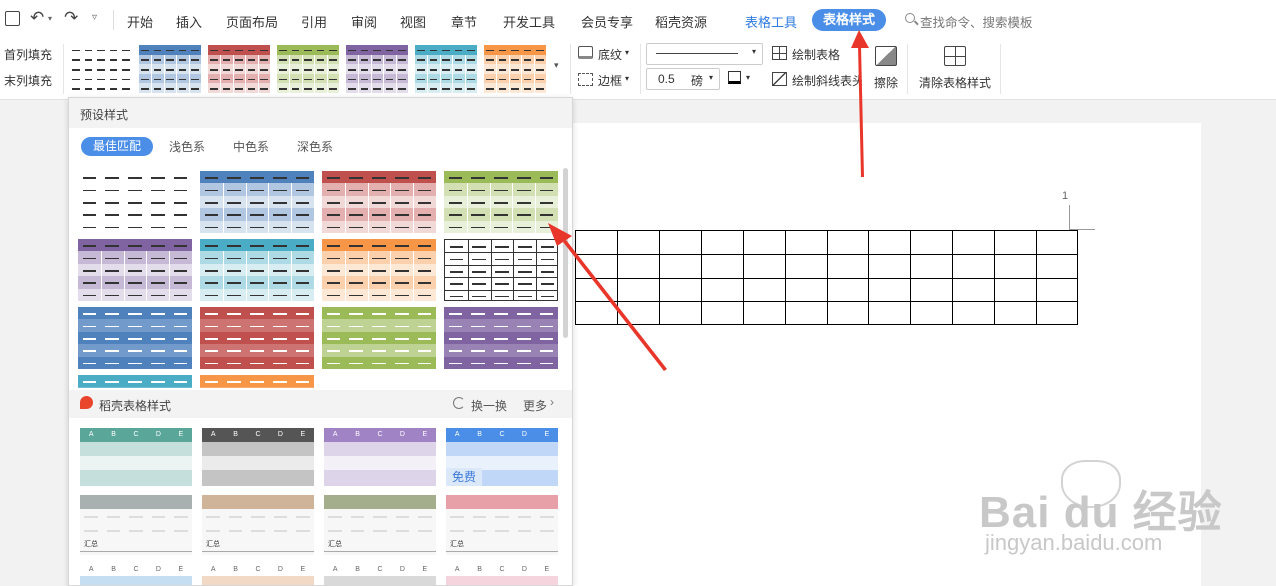 Image resolution: width=1276 pixels, height=586 pixels. What do you see at coordinates (861, 111) in the screenshot?
I see `arrow-to-table-style-tab` at bounding box center [861, 111].